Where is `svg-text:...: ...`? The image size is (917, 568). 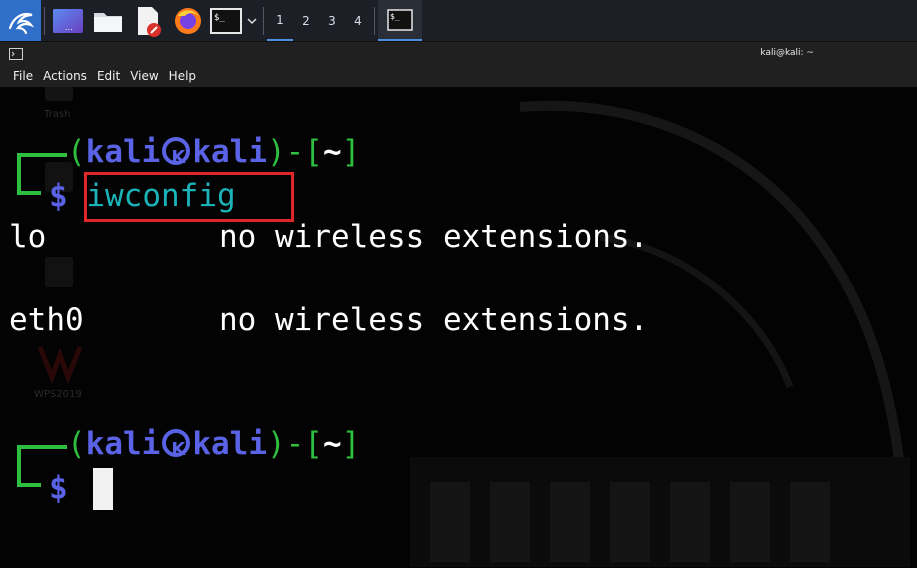 svg-text:...: ... is located at coordinates (69, 27).